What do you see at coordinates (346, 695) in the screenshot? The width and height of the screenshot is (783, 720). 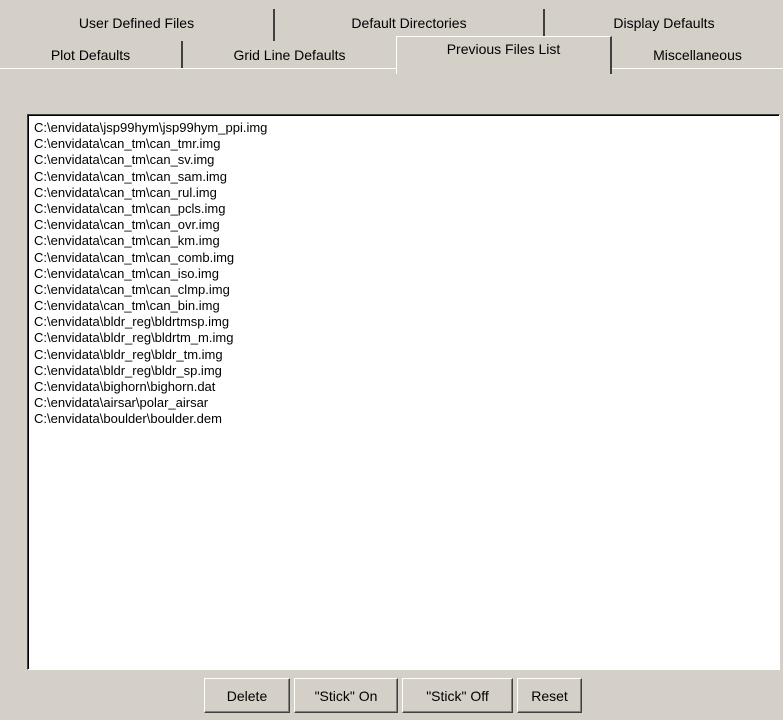 I see `stick-on-button: "Stick" On` at bounding box center [346, 695].